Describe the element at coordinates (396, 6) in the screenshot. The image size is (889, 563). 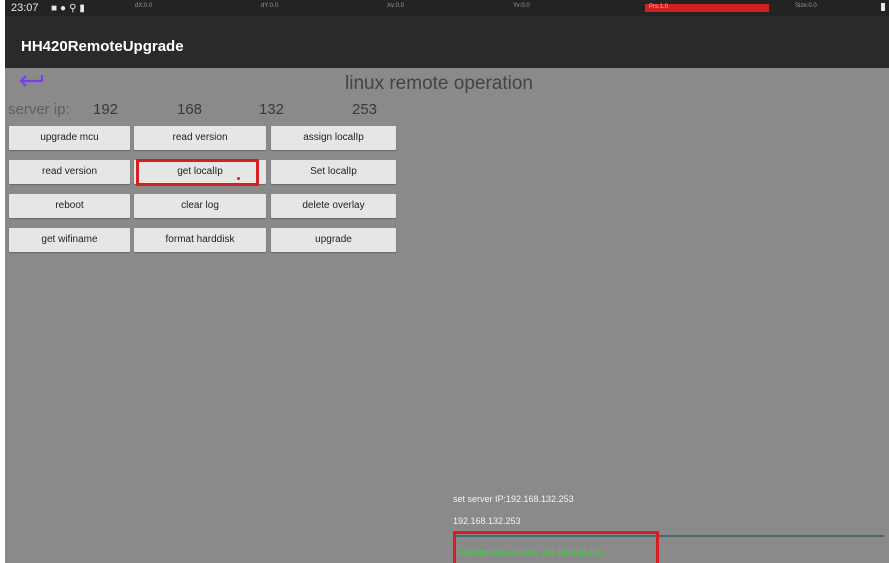
I see `pointer-xv: Xv:0.0` at that location.